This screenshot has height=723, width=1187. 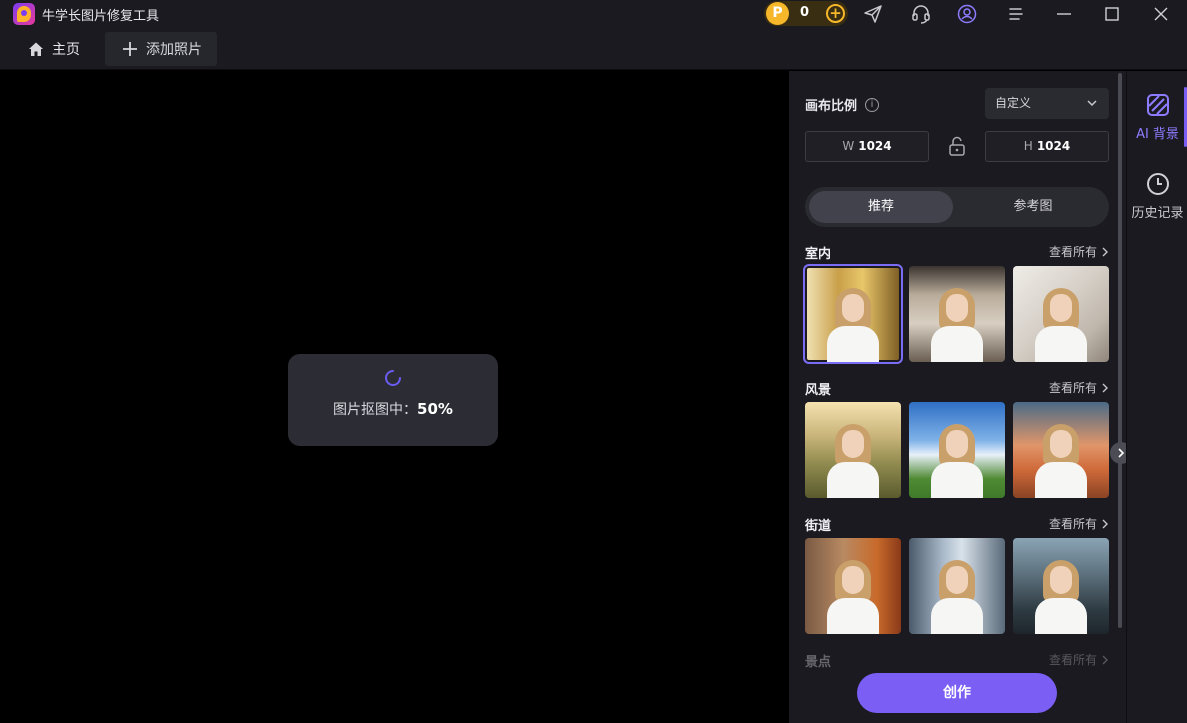 I want to click on height-field: H 1024, so click(x=1047, y=146).